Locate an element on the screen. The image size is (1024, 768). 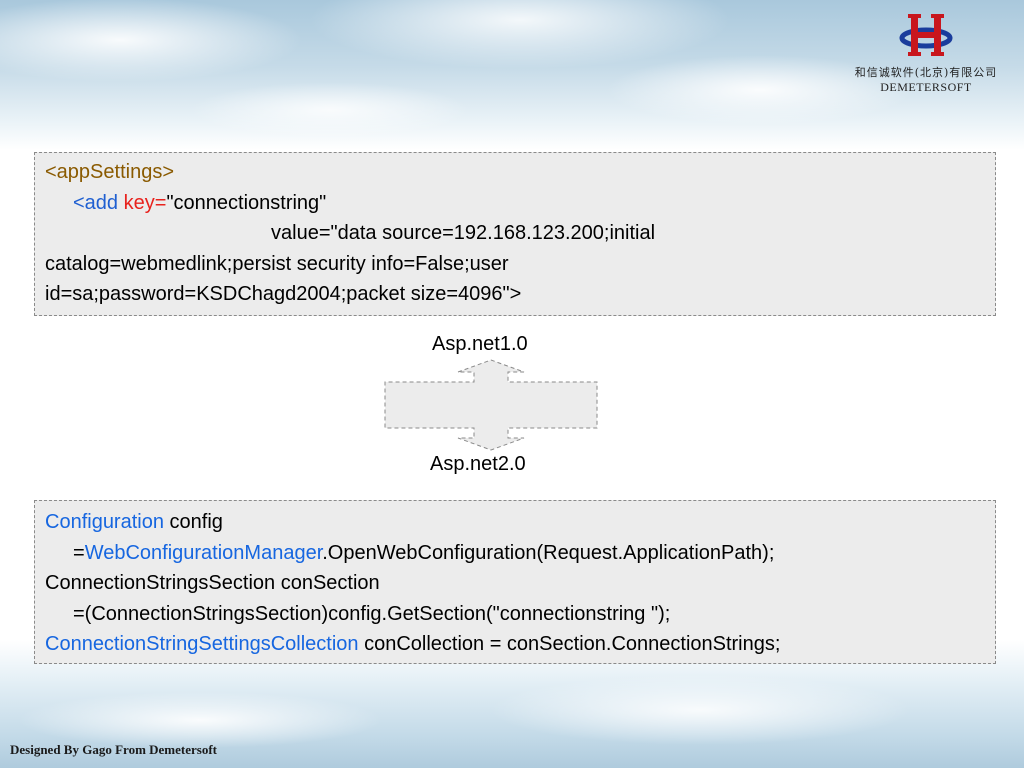
key-value: "connectionstring" is located at coordinates (246, 202).